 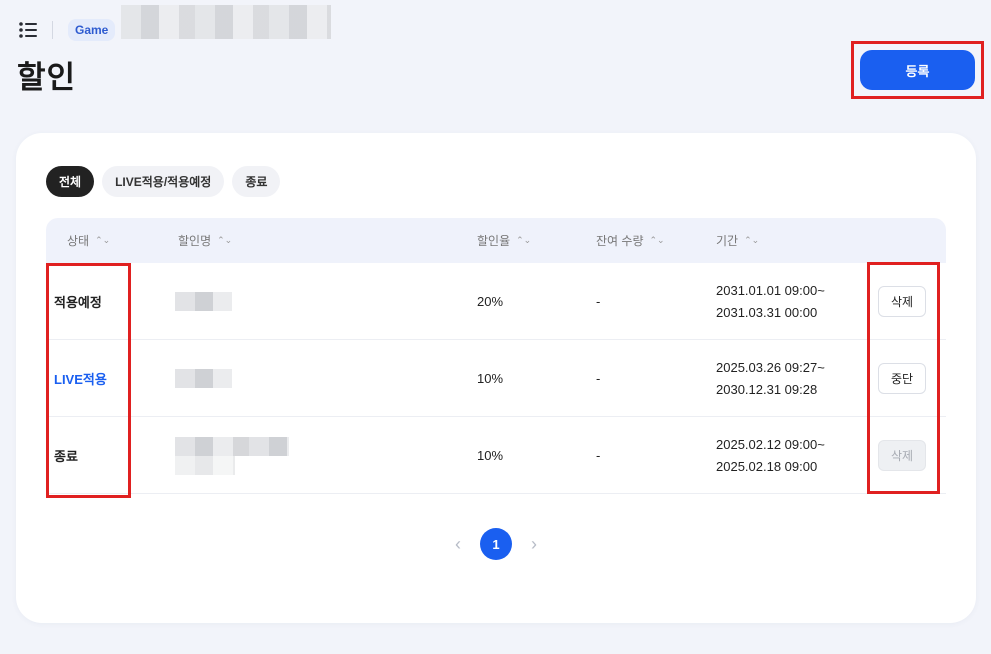 What do you see at coordinates (770, 378) in the screenshot?
I see `period-cell: 2025.03.26 09:27~ 2030.12.31 09:28` at bounding box center [770, 378].